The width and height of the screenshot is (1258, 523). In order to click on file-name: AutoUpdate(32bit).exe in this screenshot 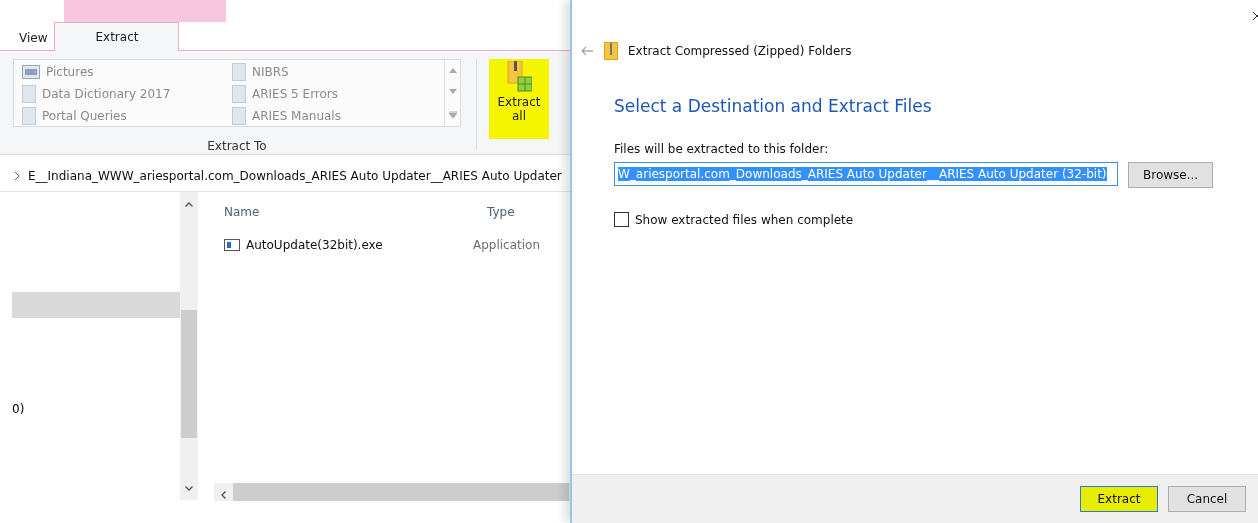, I will do `click(337, 245)`.